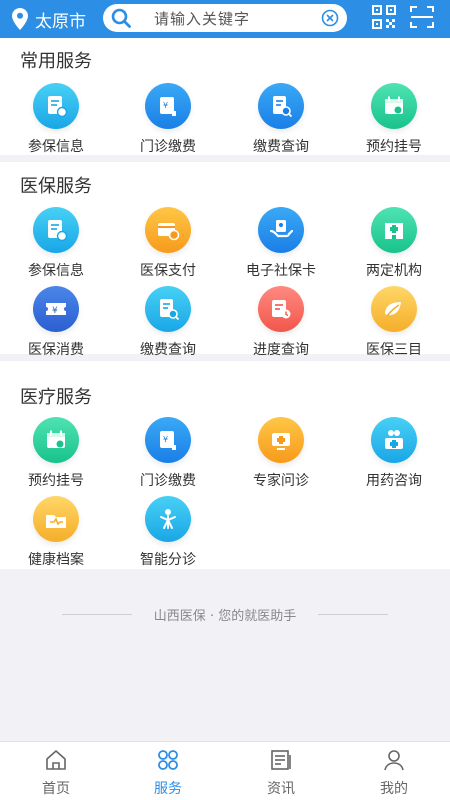  I want to click on service-item: 医保支付, so click(168, 243).